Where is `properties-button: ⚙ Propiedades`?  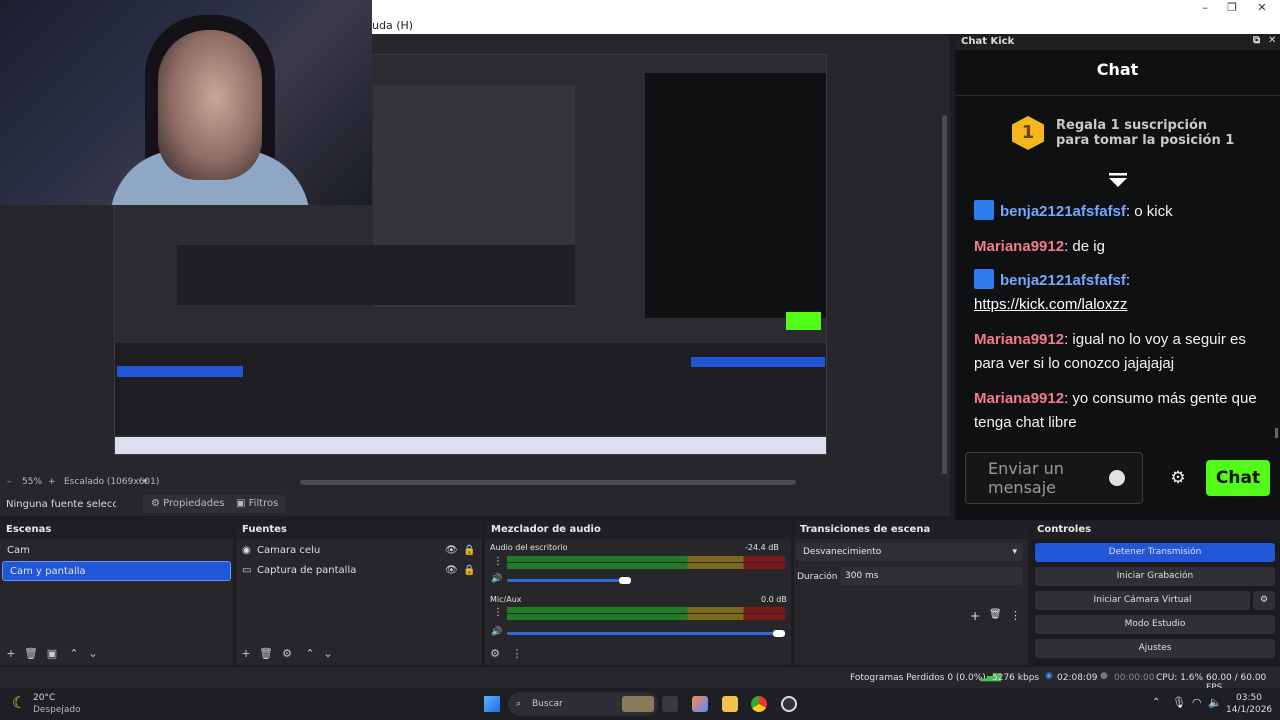 properties-button: ⚙ Propiedades is located at coordinates (188, 504).